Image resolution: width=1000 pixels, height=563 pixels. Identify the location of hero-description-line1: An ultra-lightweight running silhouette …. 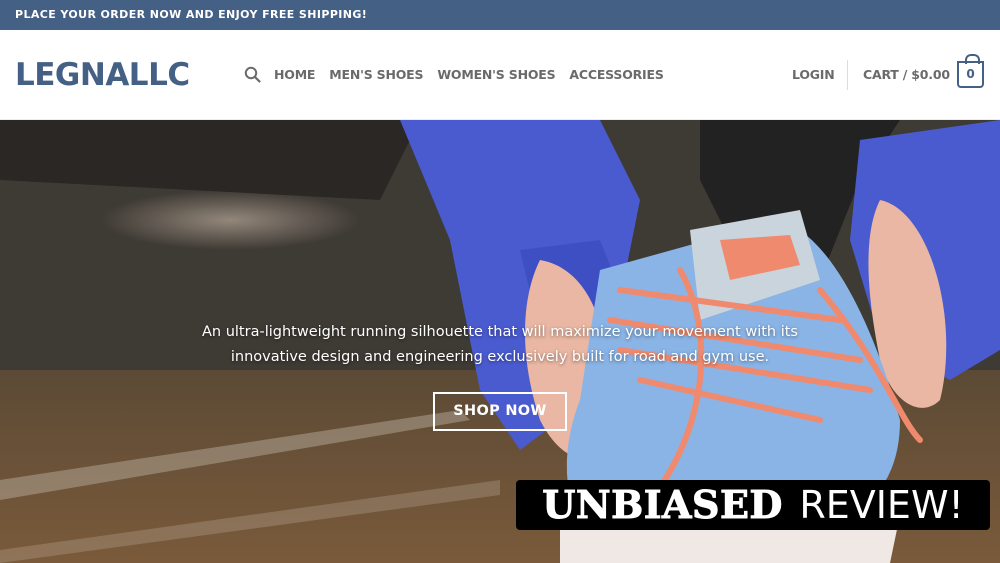
(500, 332).